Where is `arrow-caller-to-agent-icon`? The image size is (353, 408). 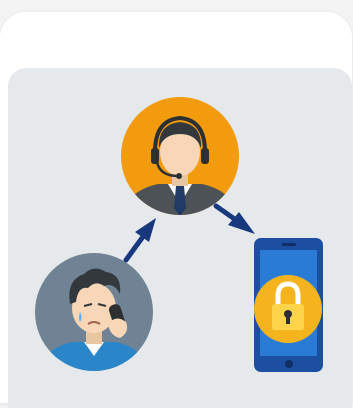
arrow-caller-to-agent-icon is located at coordinates (139, 240).